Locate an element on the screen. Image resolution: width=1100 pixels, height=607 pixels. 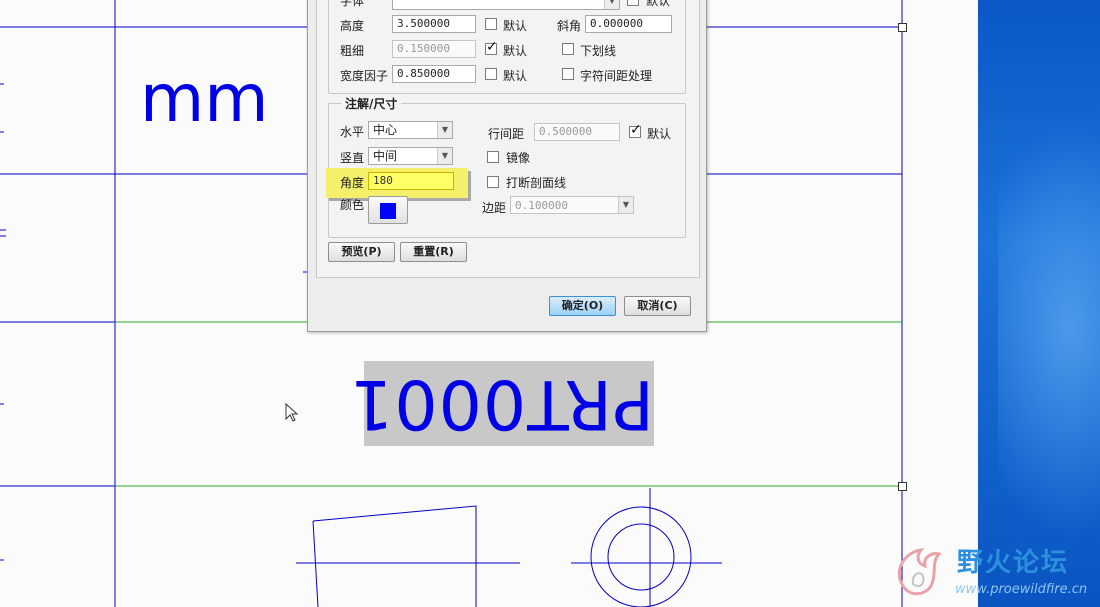
width-factor-label: 宽度因子 is located at coordinates (364, 76).